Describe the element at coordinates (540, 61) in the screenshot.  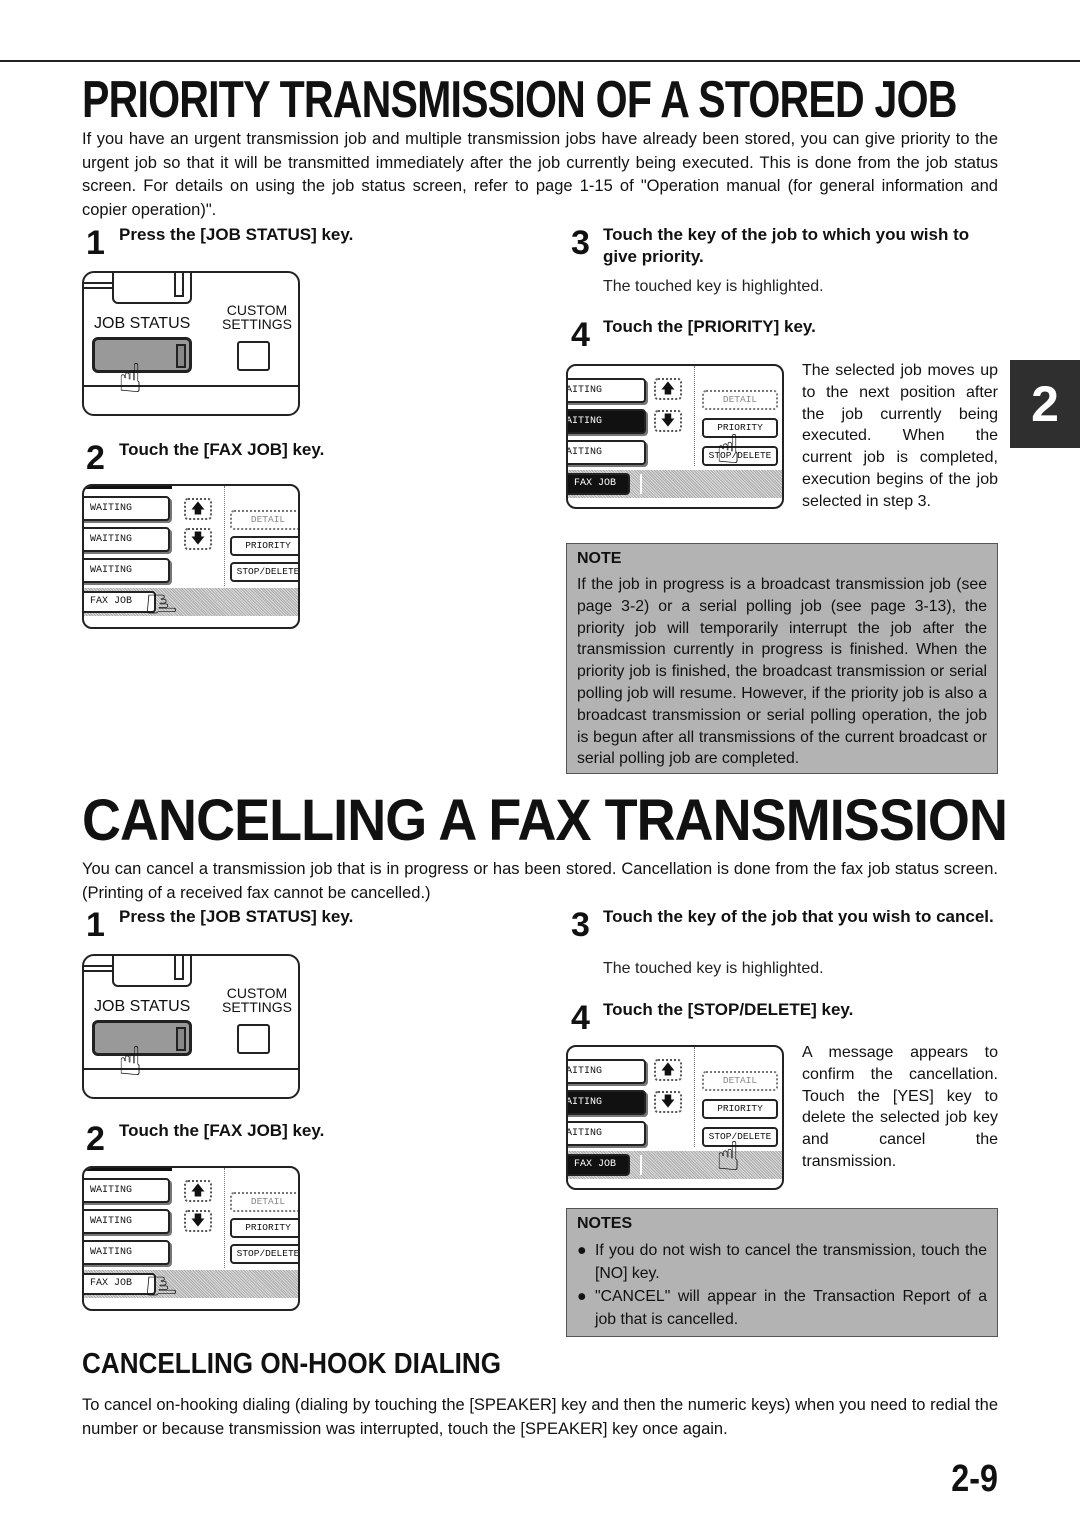
I see `top-rule` at that location.